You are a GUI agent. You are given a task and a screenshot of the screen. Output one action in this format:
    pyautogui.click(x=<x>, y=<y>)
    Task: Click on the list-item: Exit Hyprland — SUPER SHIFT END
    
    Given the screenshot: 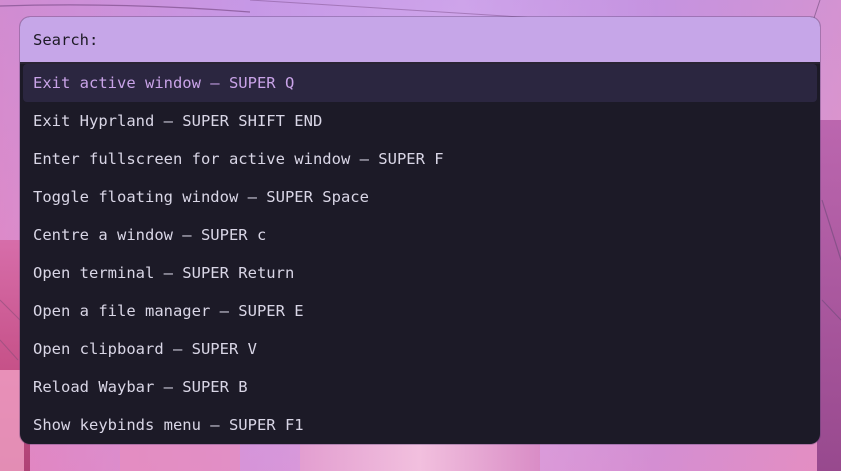 What is the action you would take?
    pyautogui.click(x=420, y=121)
    